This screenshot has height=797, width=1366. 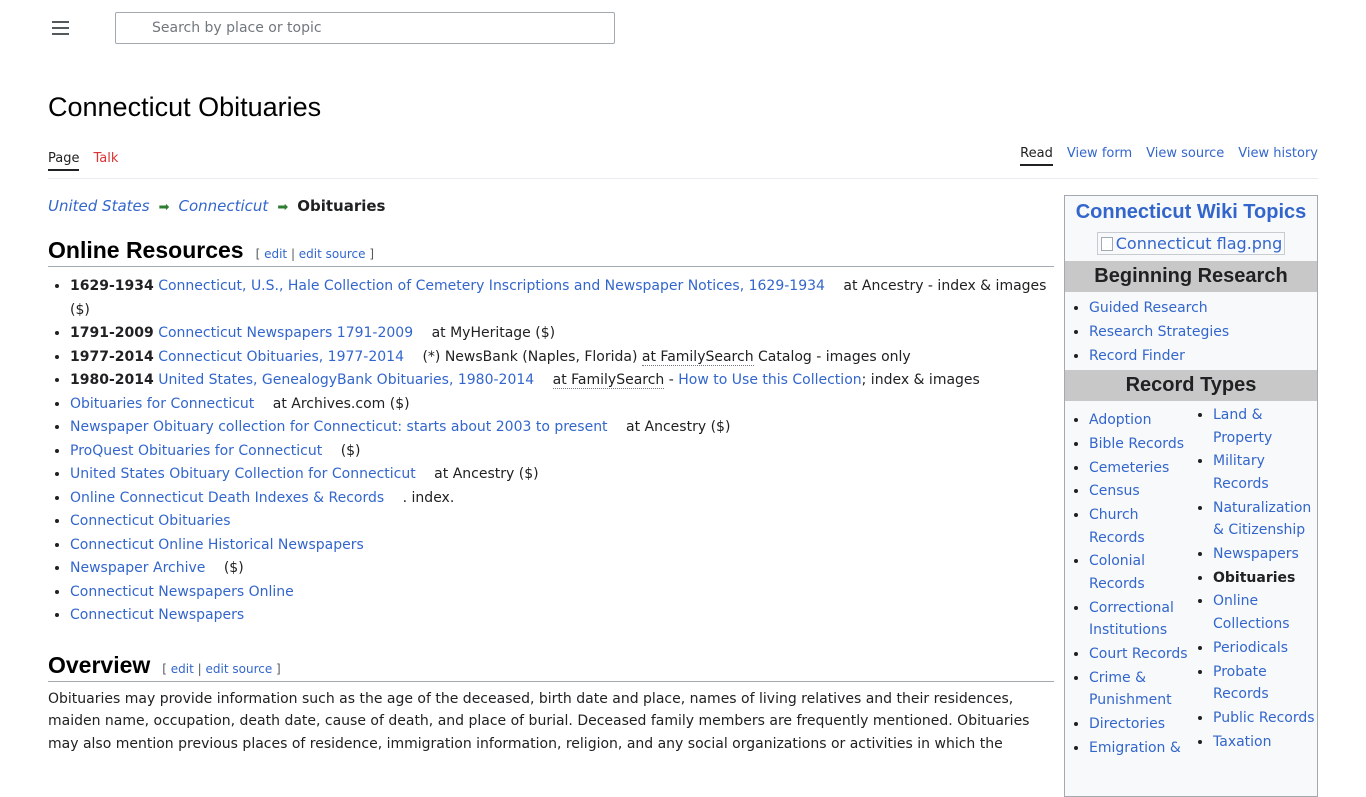 What do you see at coordinates (157, 615) in the screenshot?
I see `resource-link: Connecticut Newspapers` at bounding box center [157, 615].